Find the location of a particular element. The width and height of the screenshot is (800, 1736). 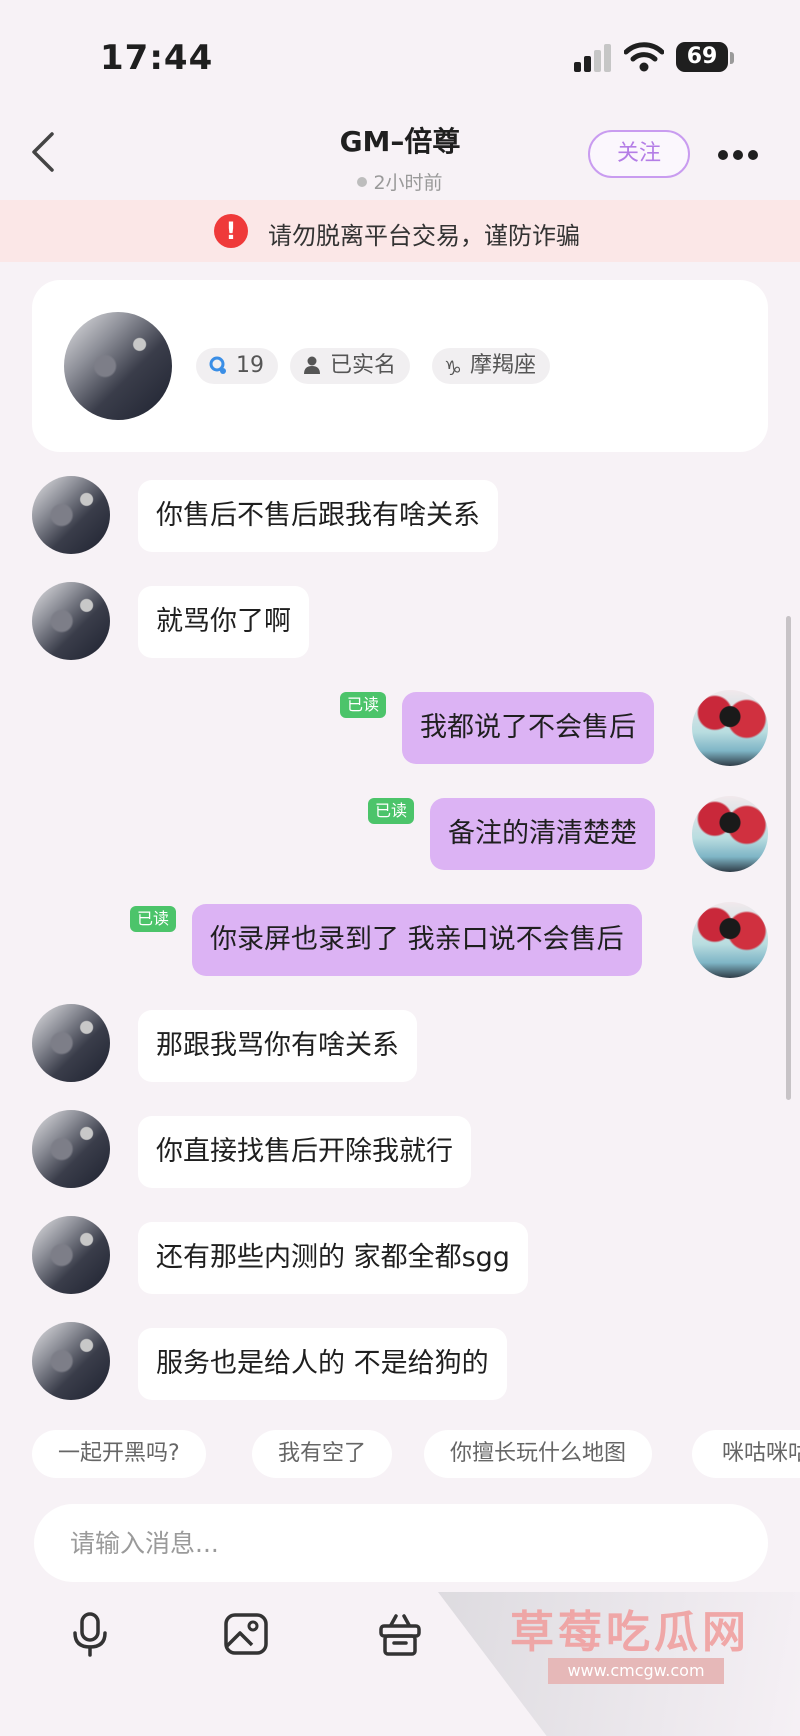

status-time: 17:44 is located at coordinates (157, 58).